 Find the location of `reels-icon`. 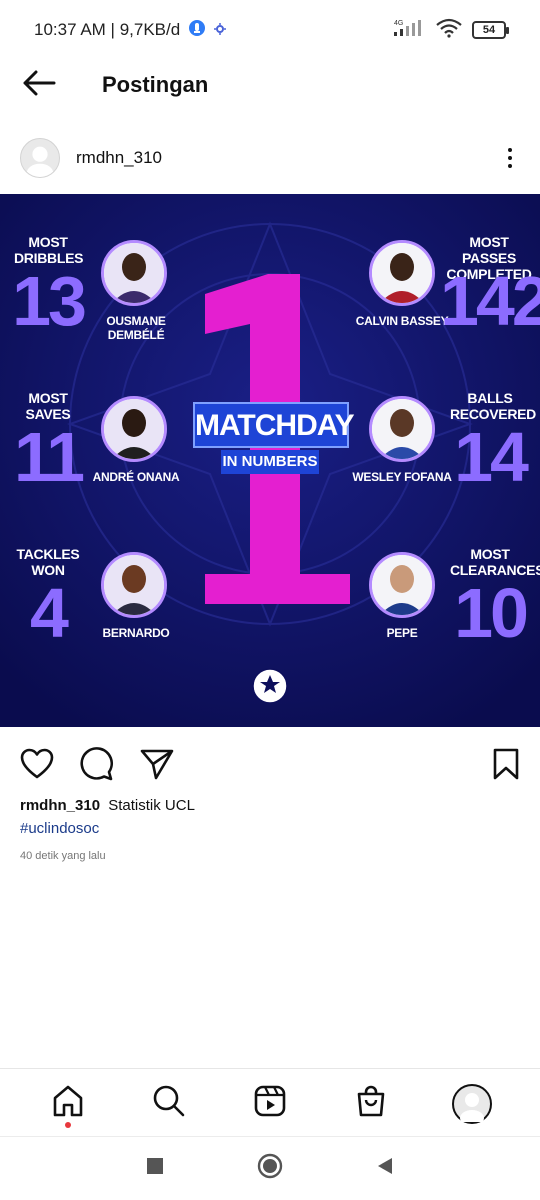

reels-icon is located at coordinates (270, 1103).